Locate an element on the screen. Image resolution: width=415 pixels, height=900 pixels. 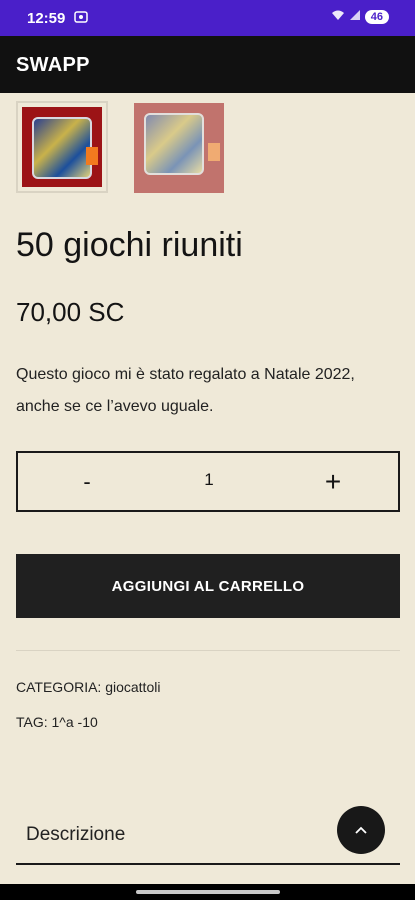
scroll-to-top-button is located at coordinates (361, 830).